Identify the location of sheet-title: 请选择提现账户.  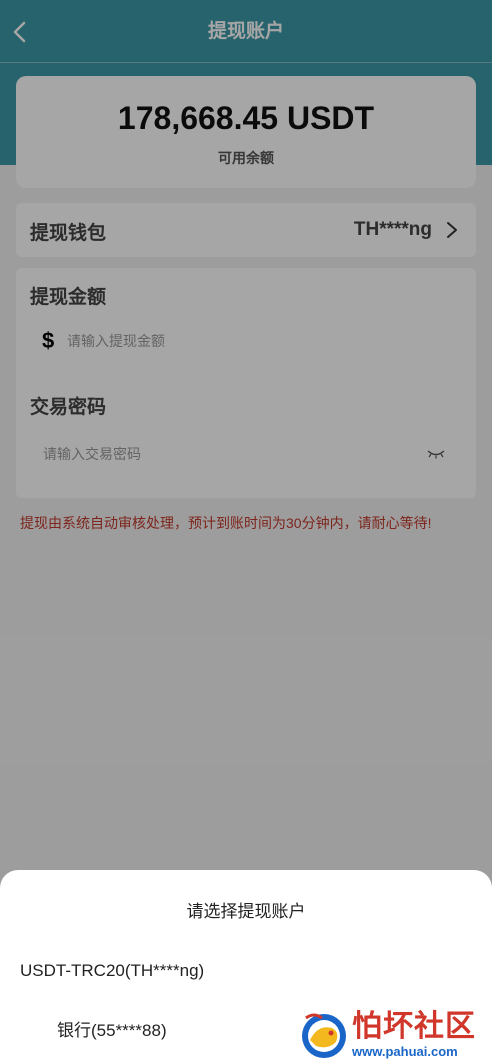
(246, 911).